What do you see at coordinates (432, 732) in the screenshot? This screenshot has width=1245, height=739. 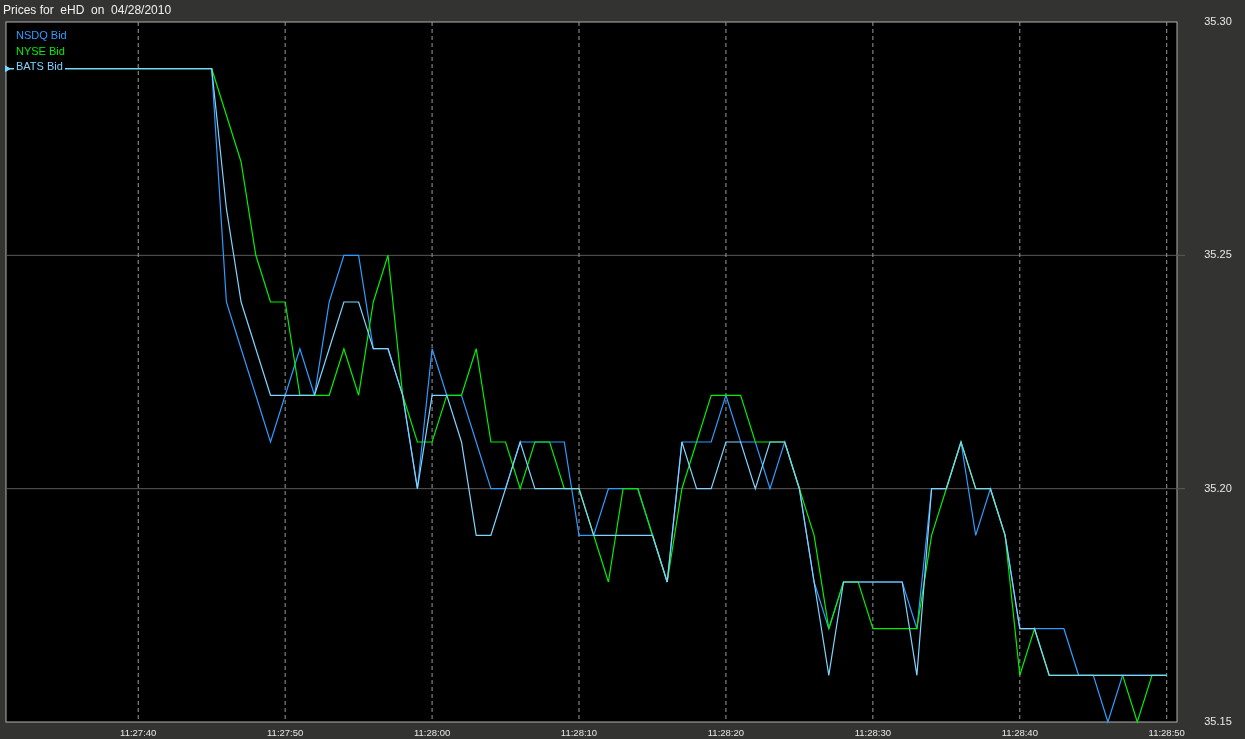 I see `x-tick-label: 11:28:00` at bounding box center [432, 732].